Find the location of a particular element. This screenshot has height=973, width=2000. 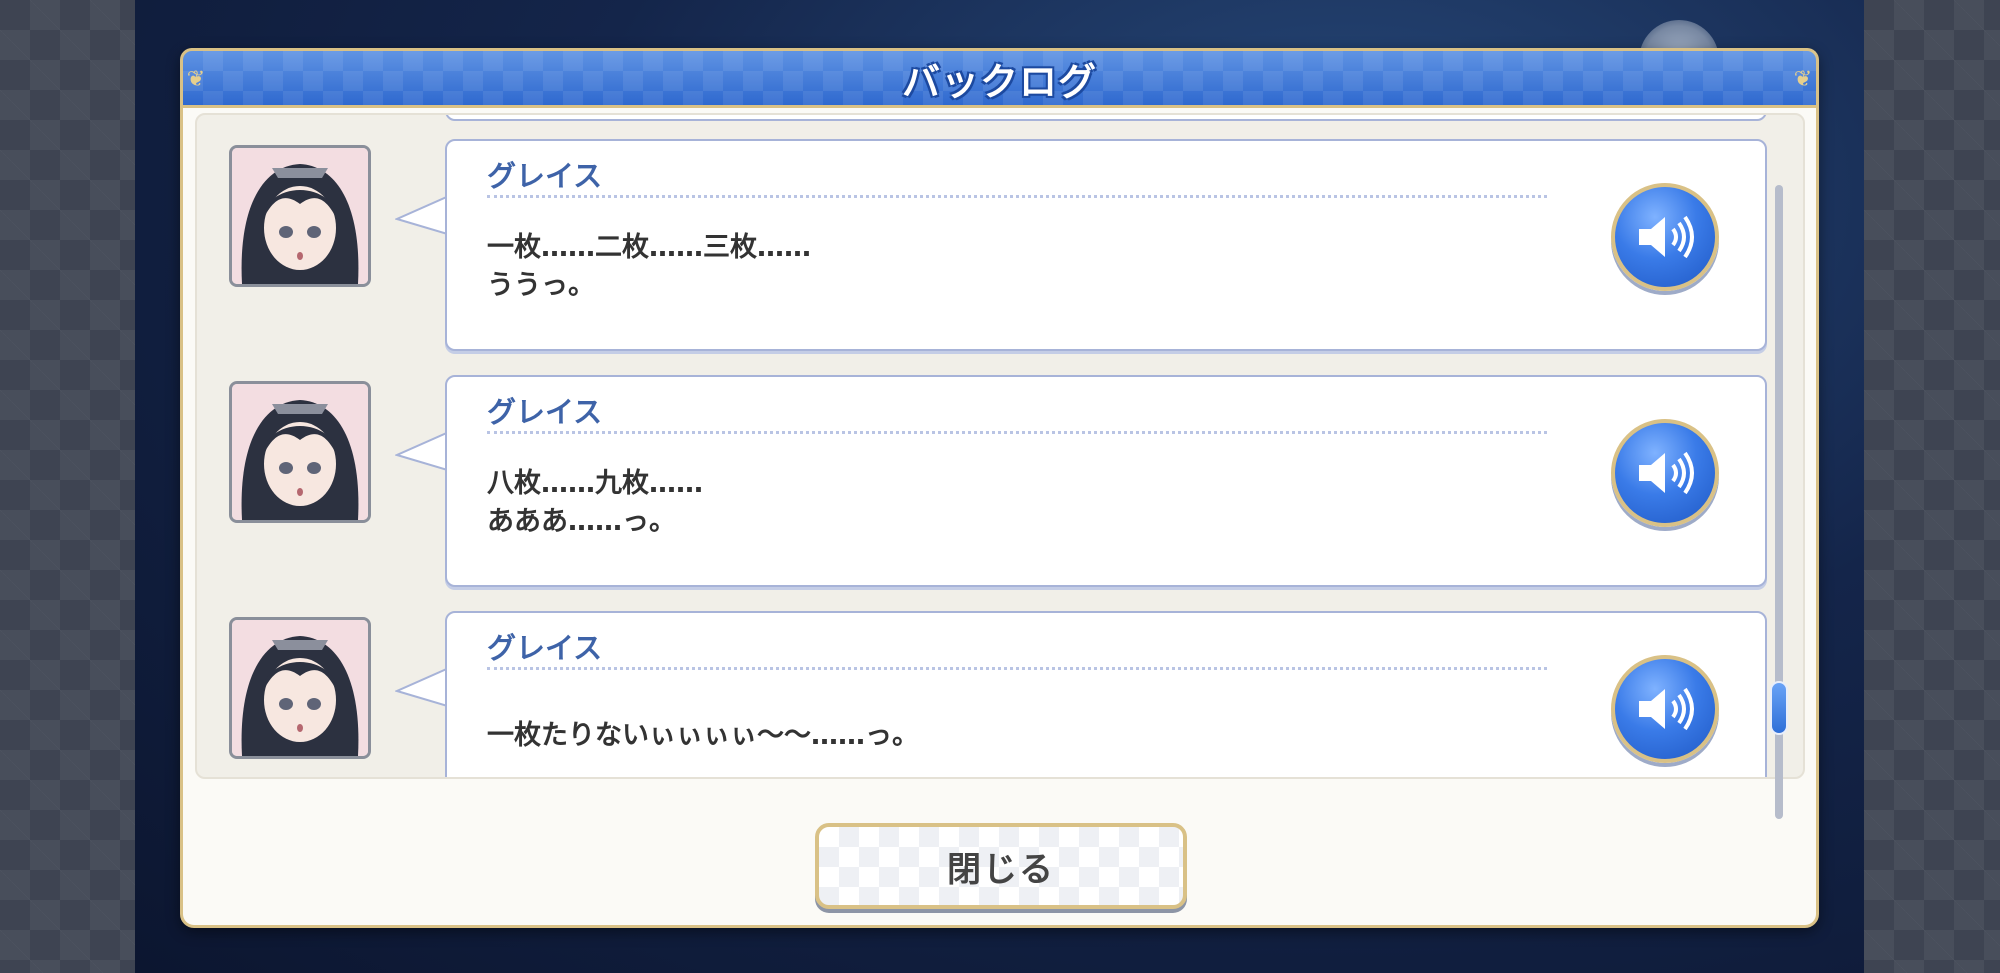

message-bubble: グレイス 八枚……九枚…… あああ……っ。 is located at coordinates (1106, 481).